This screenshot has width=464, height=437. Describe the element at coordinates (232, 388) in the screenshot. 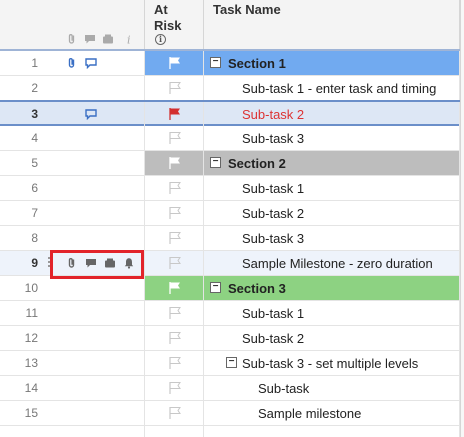

I see `table-row: 14 Sub-task` at that location.